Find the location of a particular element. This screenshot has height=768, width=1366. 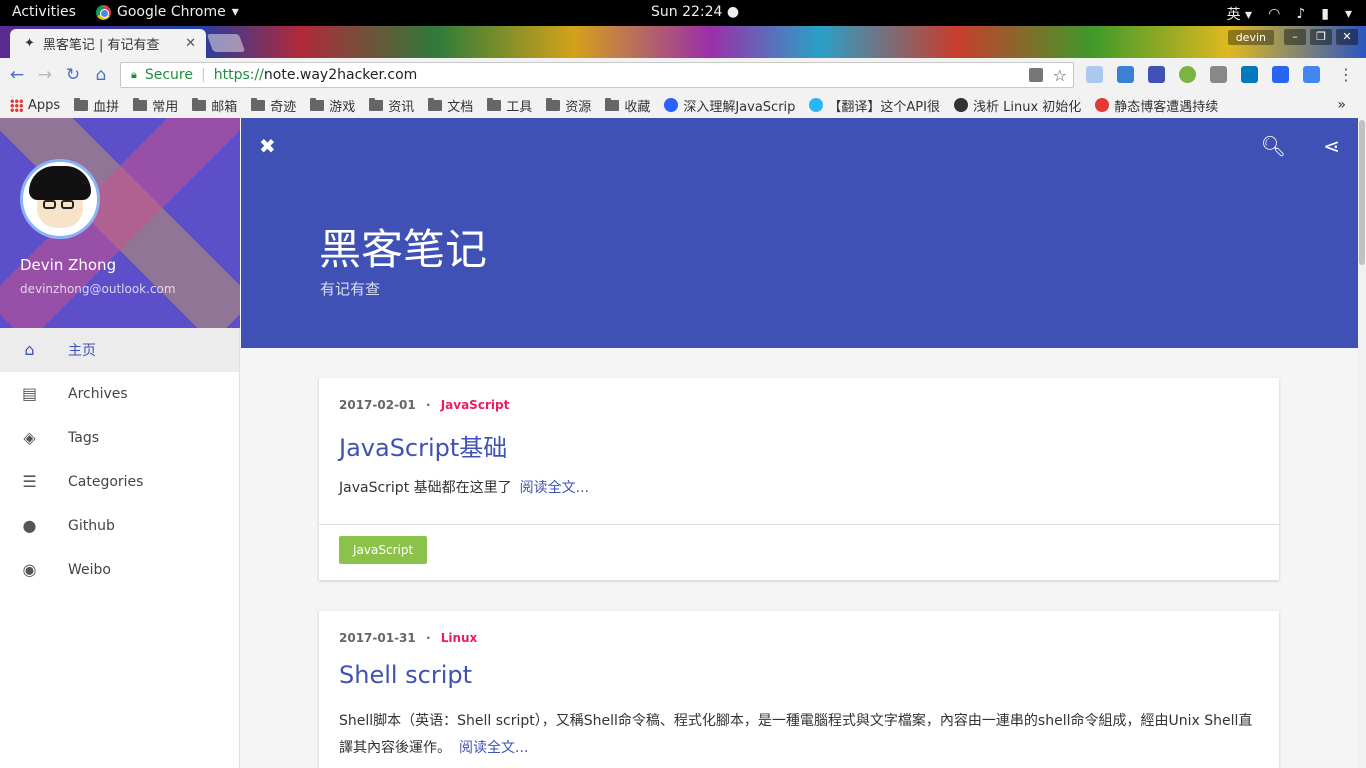

page-scrollbar is located at coordinates (1362, 443).